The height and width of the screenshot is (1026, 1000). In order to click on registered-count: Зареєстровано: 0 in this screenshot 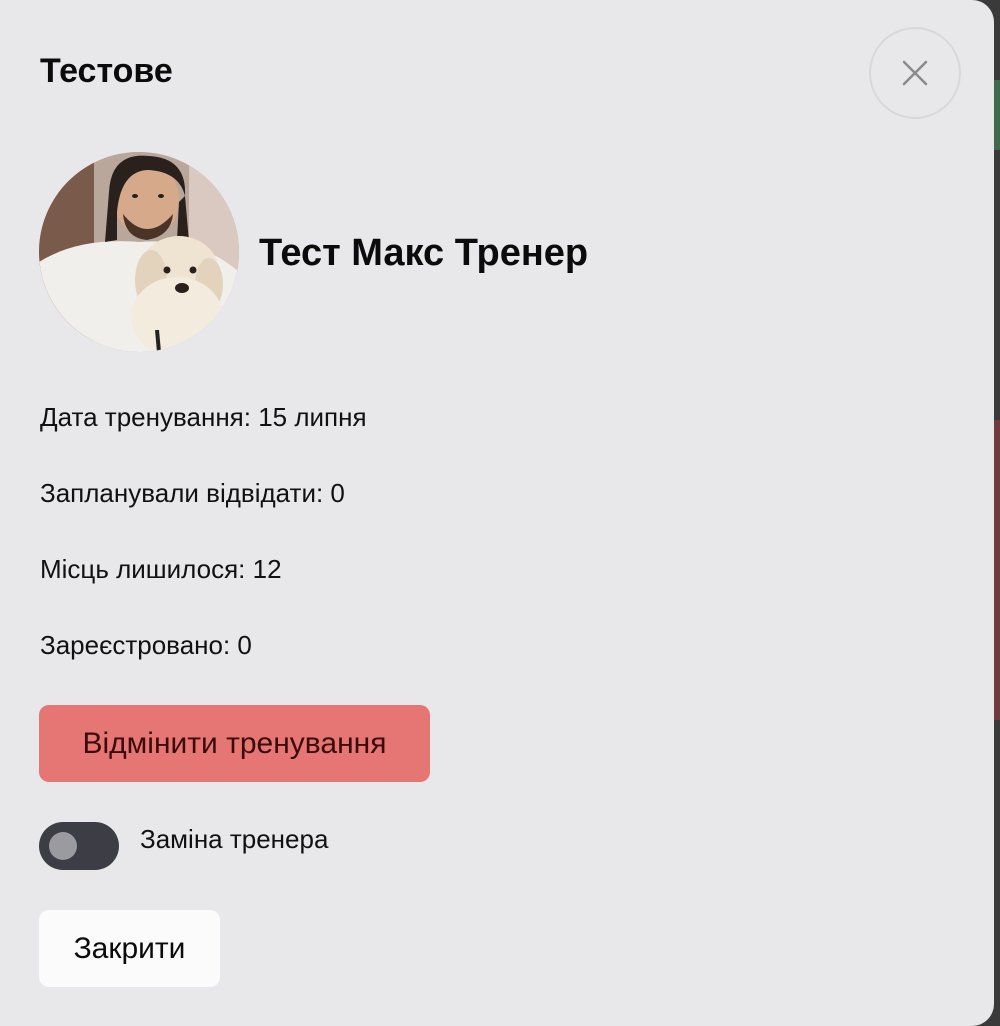, I will do `click(146, 645)`.